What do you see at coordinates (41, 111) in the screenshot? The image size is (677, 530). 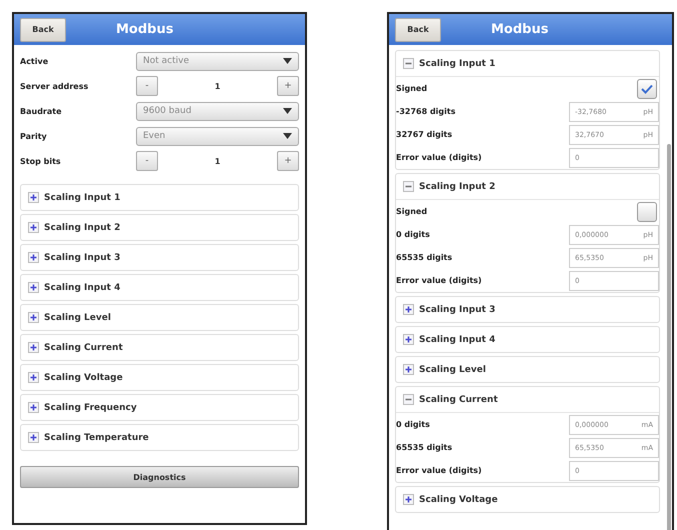 I see `field-label: Baudrate` at bounding box center [41, 111].